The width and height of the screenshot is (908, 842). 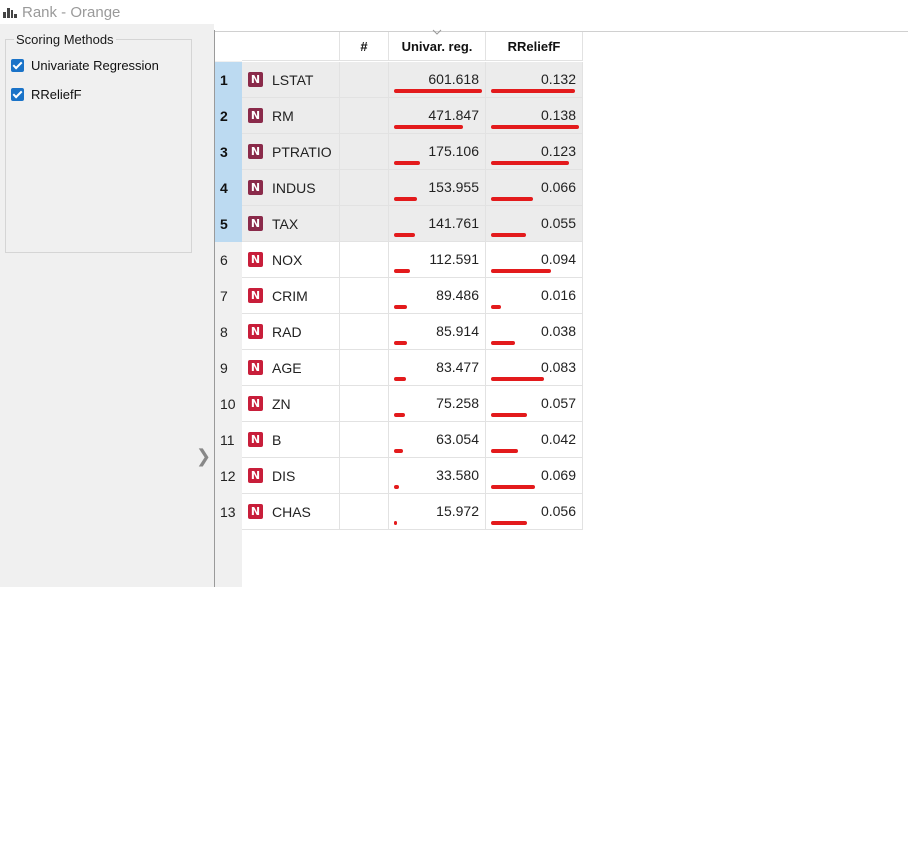 What do you see at coordinates (46, 94) in the screenshot?
I see `rrelieff-checkbox: RReliefF` at bounding box center [46, 94].